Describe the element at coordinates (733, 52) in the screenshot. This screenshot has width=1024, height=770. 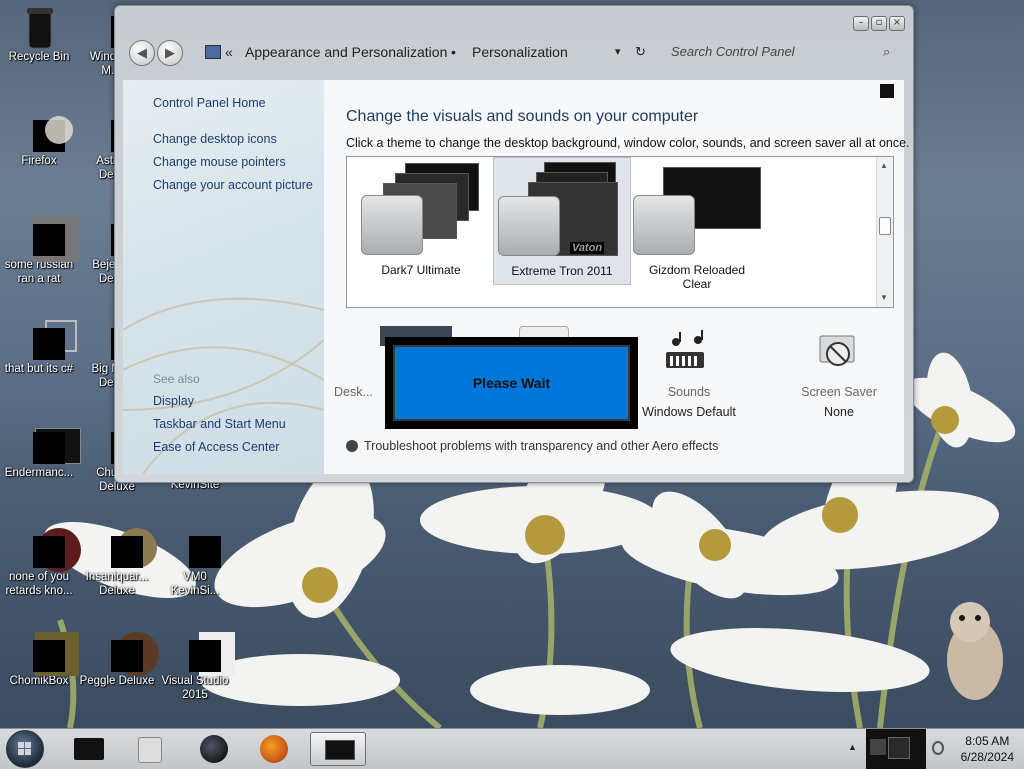
I see `search-input: Search Control Panel` at that location.